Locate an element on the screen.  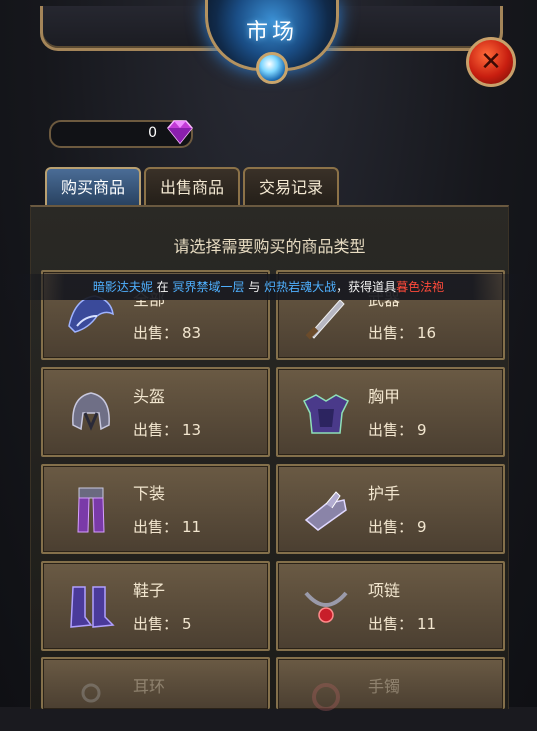
category-name: 耳环 is located at coordinates (149, 686).